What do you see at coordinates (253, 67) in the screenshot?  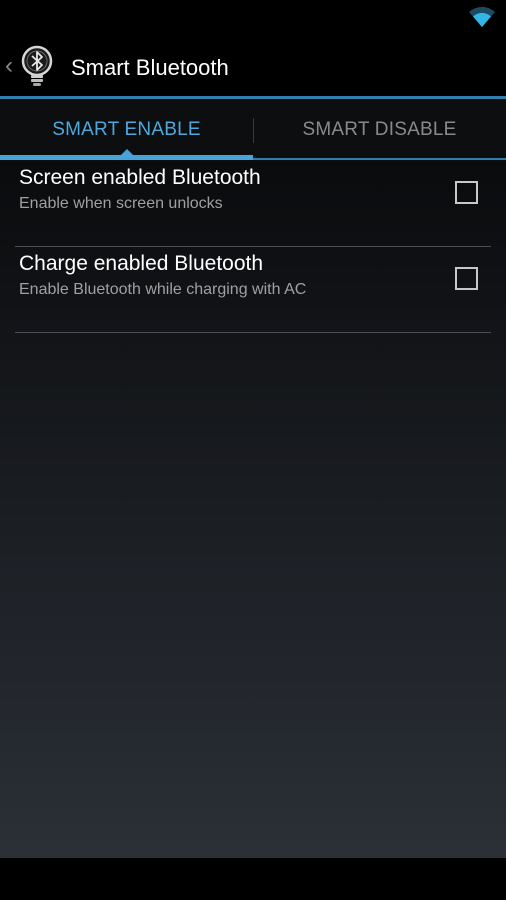 I see `action-bar: ‹ Smart Bluetooth` at bounding box center [253, 67].